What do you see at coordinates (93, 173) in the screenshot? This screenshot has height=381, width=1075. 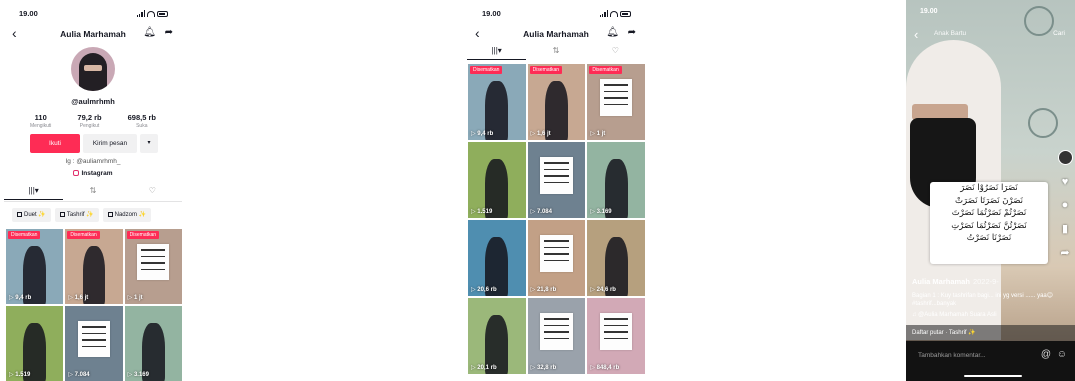 I see `instagram-link: Instagram` at bounding box center [93, 173].